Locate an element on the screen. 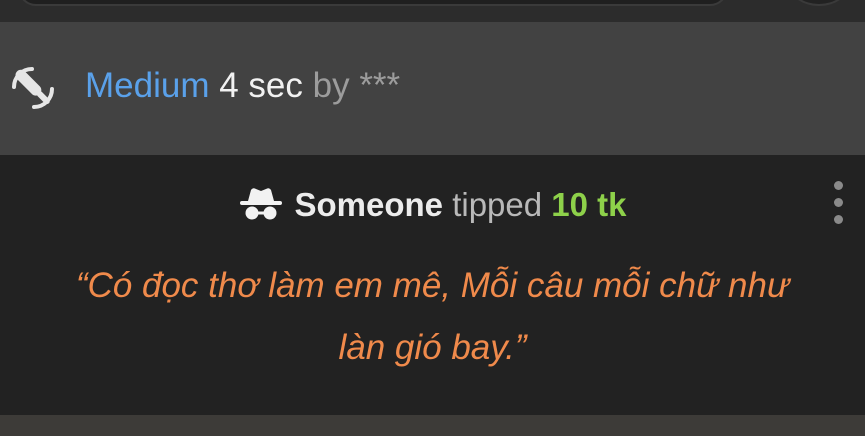  previous-round-button is located at coordinates (819, 3).